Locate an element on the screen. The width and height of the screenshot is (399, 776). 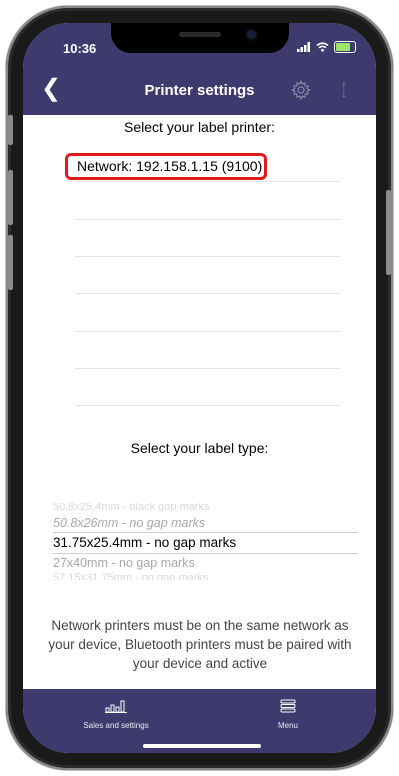
notch is located at coordinates (200, 38).